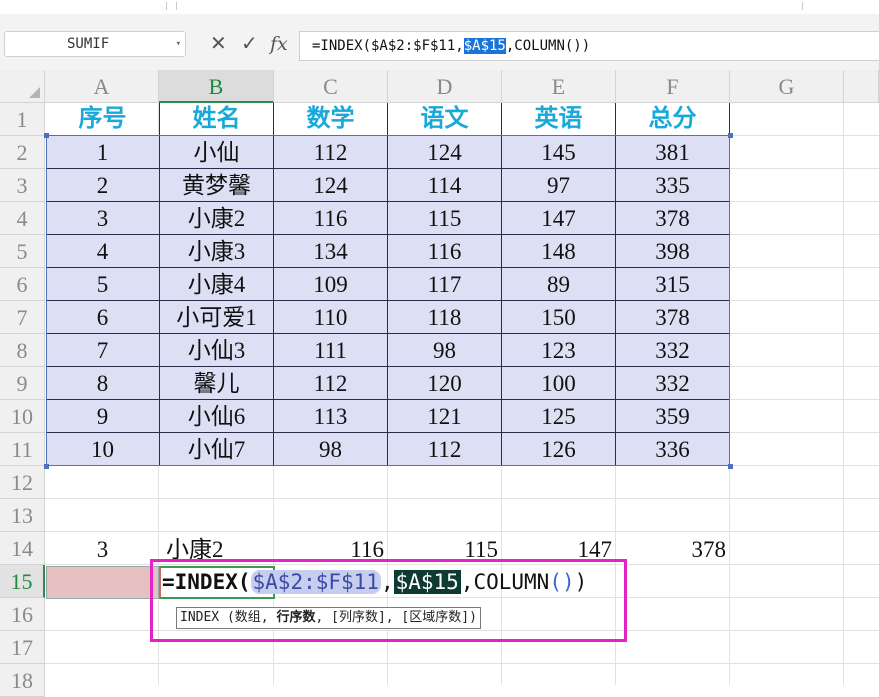 The image size is (879, 697). What do you see at coordinates (22, 581) in the screenshot?
I see `row-header-active: 15` at bounding box center [22, 581].